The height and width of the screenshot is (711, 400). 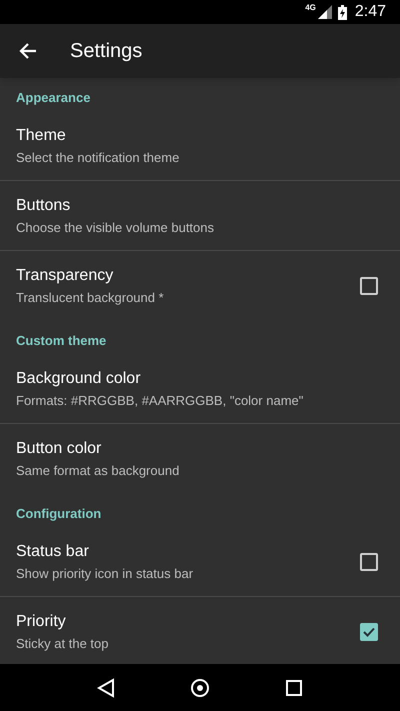 What do you see at coordinates (98, 470) in the screenshot?
I see `item-subtitle: Same format as background` at bounding box center [98, 470].